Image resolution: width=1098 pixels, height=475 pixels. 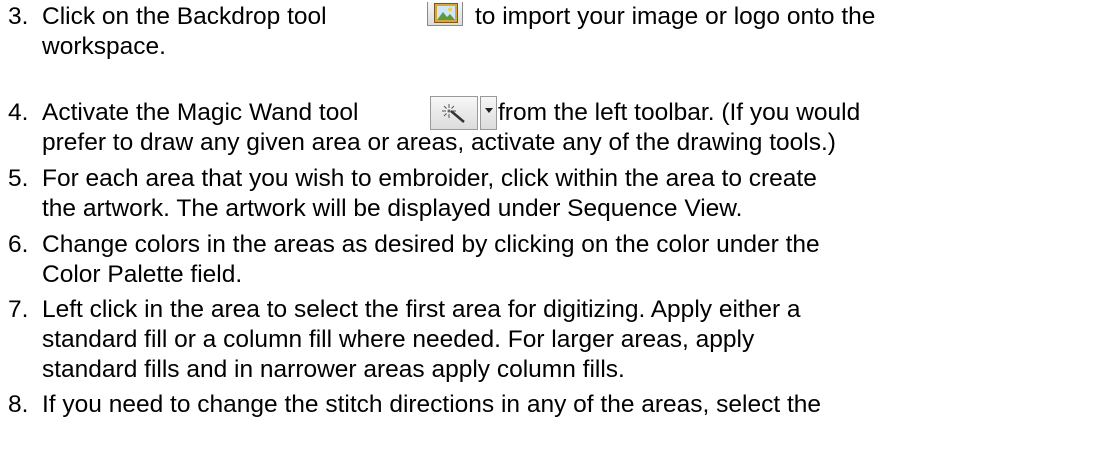 I want to click on step-text: workspace., so click(x=104, y=46).